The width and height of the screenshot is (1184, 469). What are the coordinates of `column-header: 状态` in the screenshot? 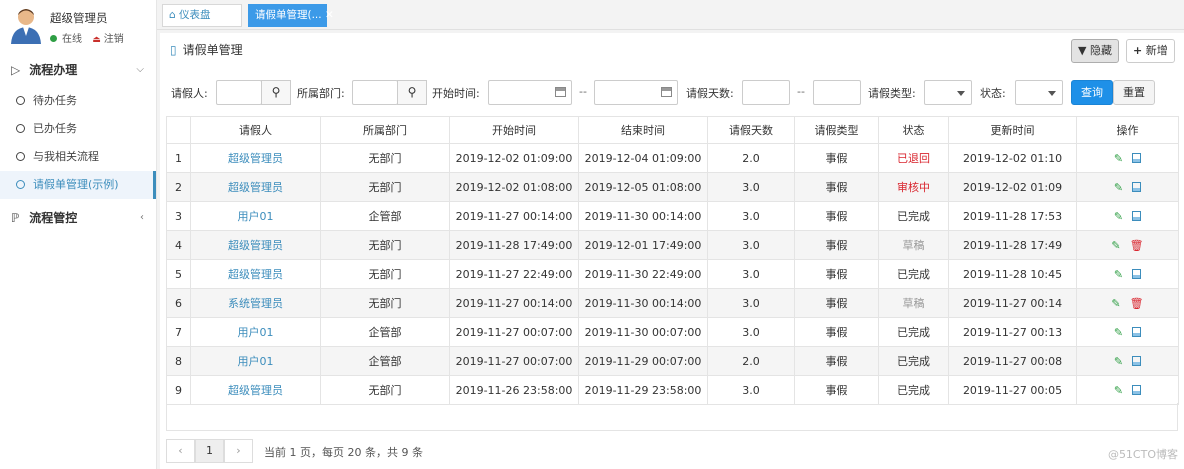 It's located at (913, 130).